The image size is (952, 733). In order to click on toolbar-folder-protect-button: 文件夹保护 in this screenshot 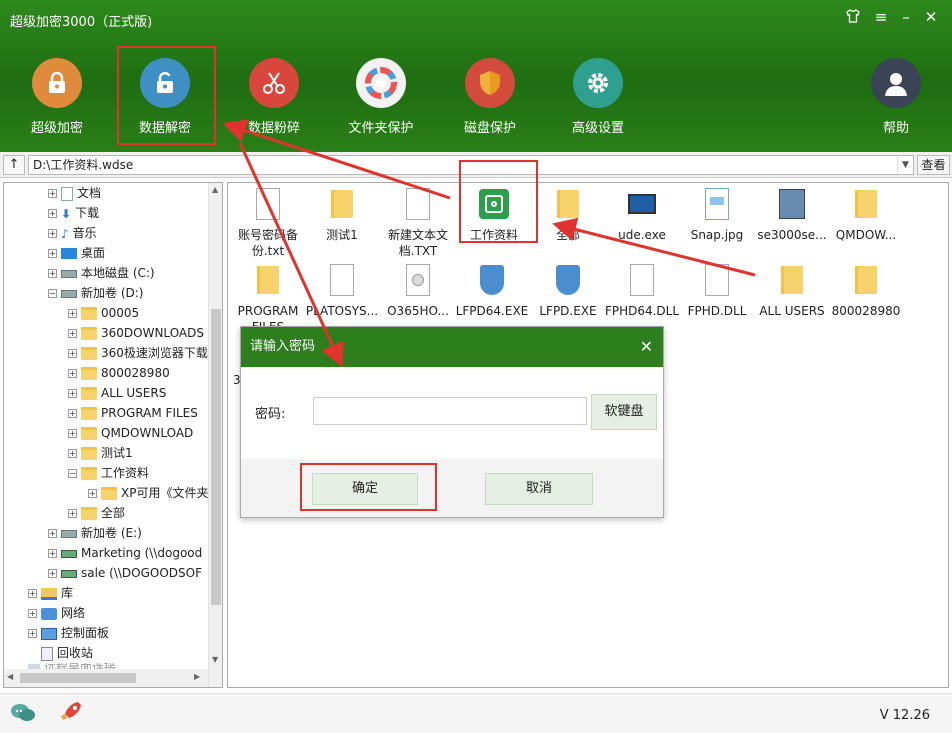, I will do `click(381, 97)`.